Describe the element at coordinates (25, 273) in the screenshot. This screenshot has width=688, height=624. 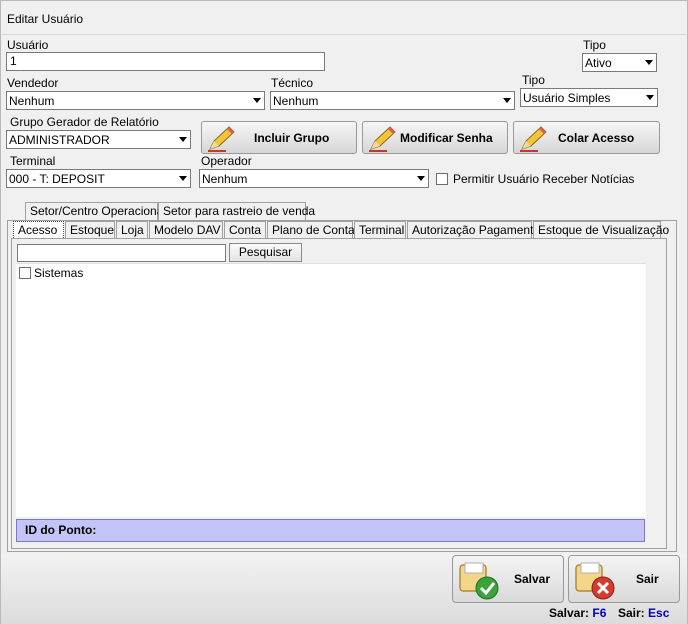
I see `sistemas-checkbox` at that location.